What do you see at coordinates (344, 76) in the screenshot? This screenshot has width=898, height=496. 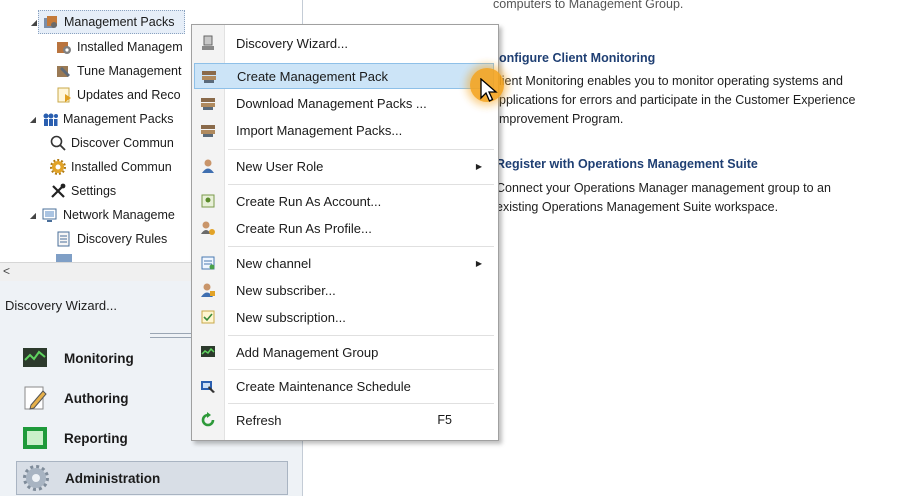 I see `menu-item-create-management-pack: Create Management Pack` at bounding box center [344, 76].